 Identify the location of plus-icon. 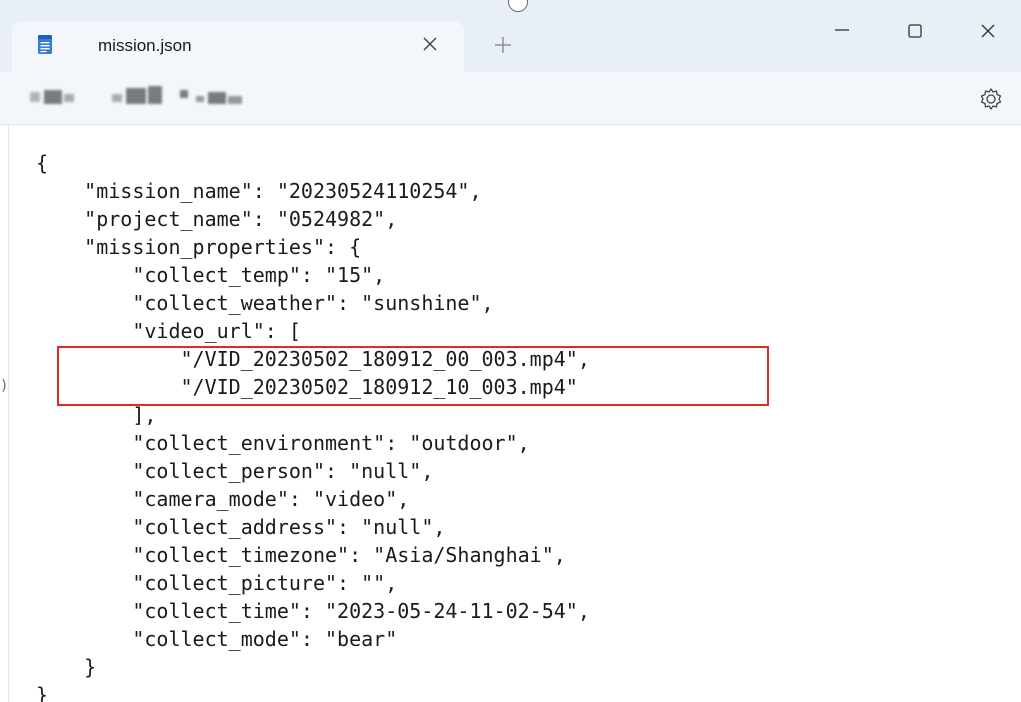
(503, 45).